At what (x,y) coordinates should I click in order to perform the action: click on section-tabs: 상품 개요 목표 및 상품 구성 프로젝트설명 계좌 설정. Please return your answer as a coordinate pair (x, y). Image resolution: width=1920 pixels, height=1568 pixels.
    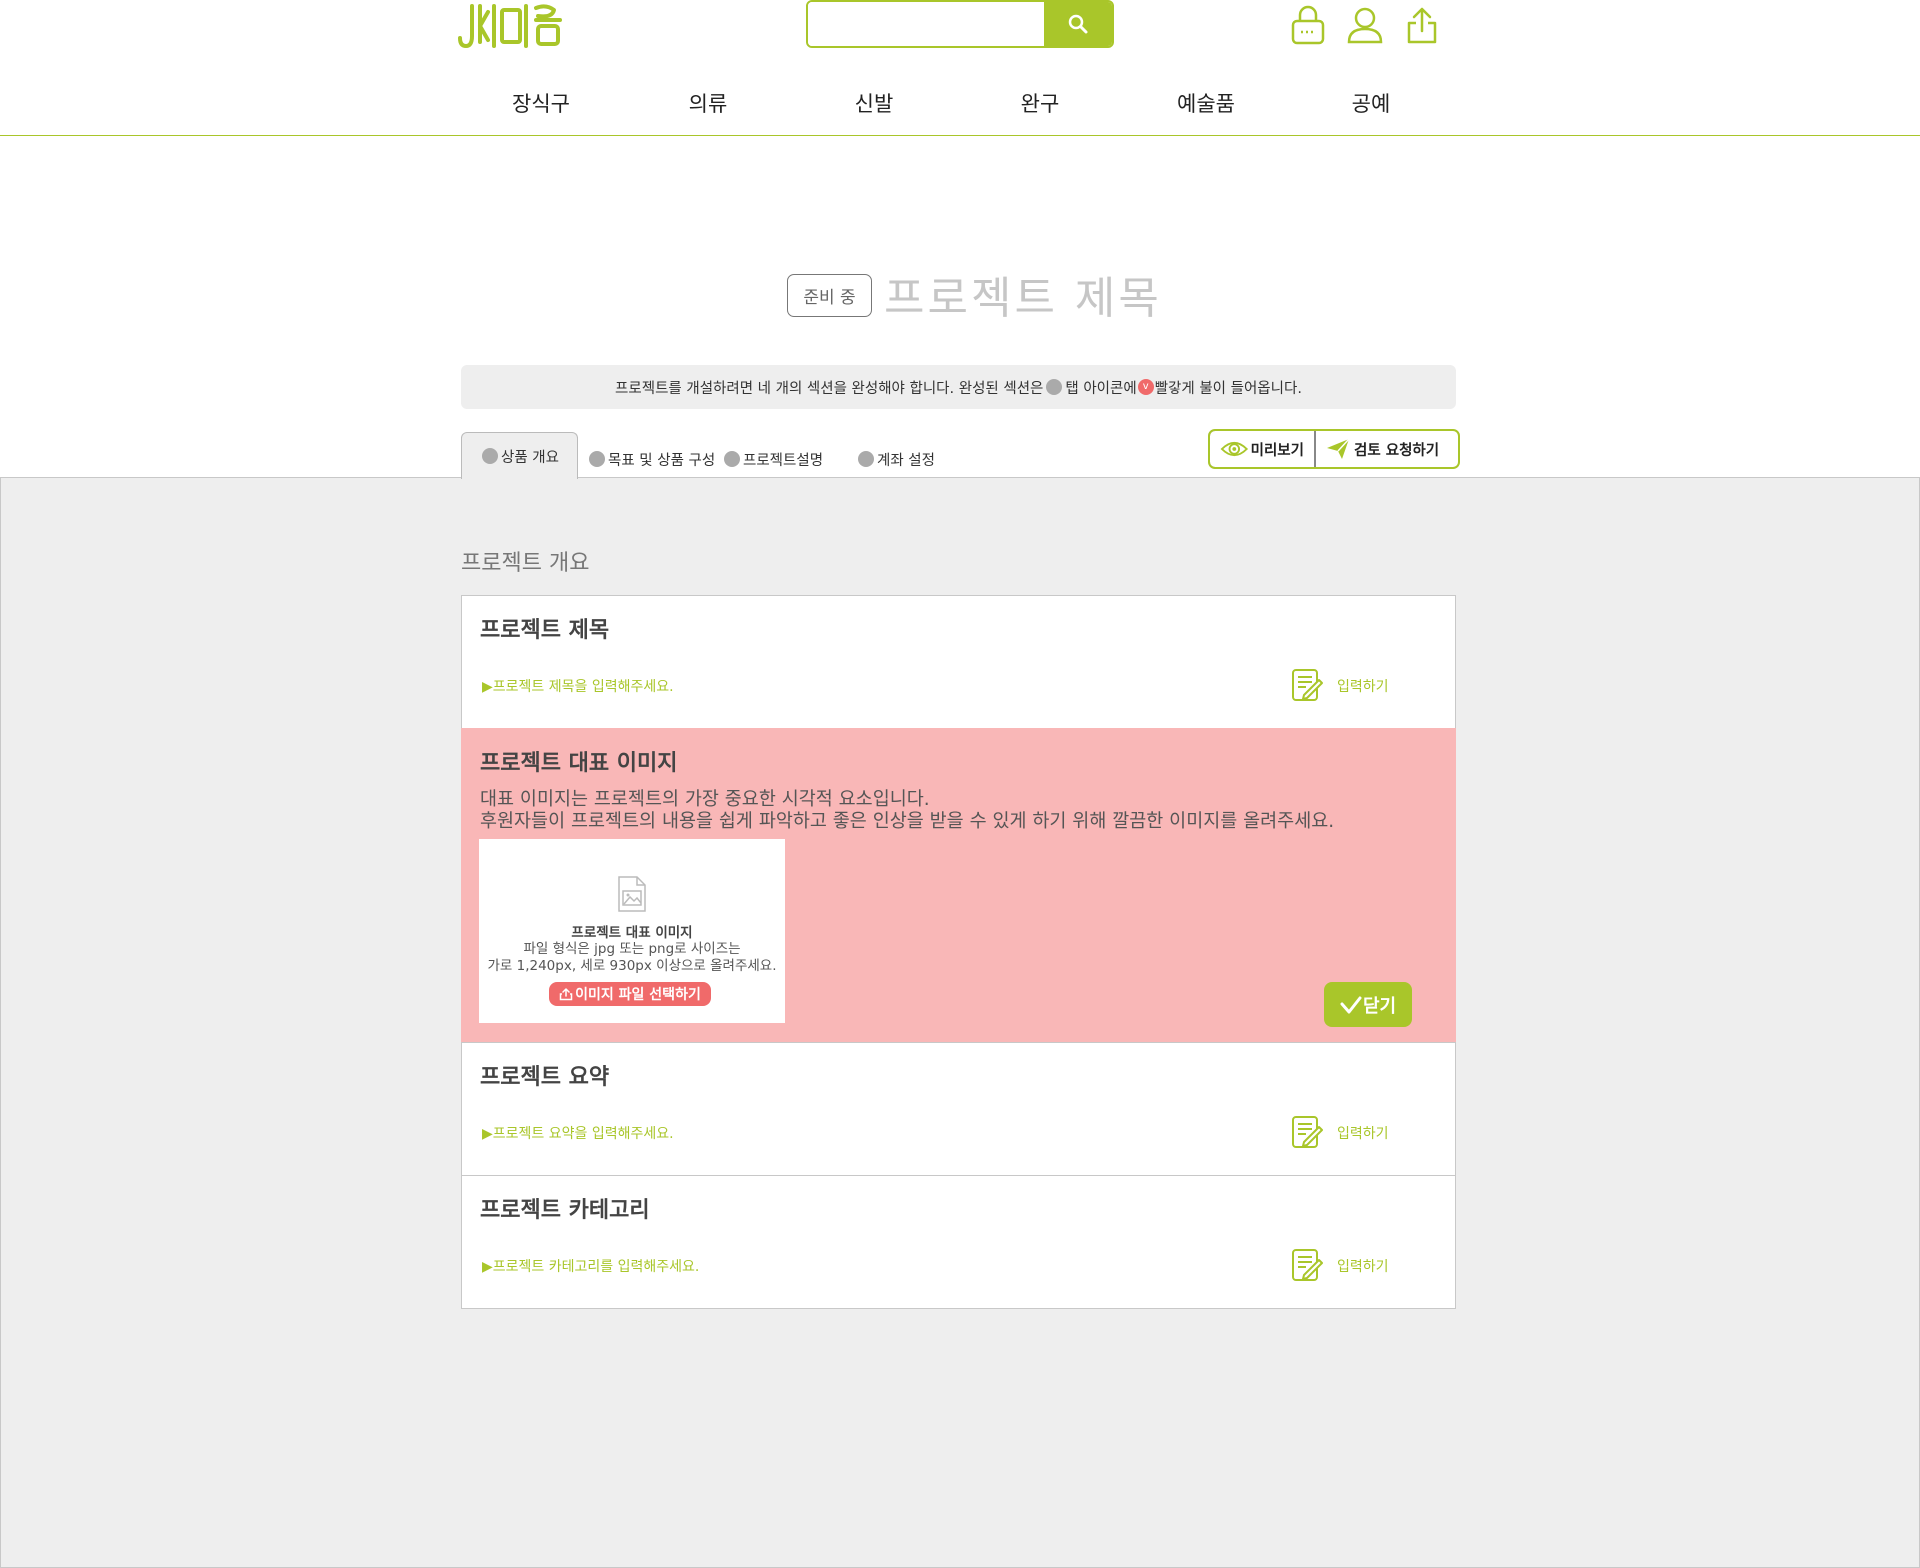
    Looking at the image, I should click on (741, 455).